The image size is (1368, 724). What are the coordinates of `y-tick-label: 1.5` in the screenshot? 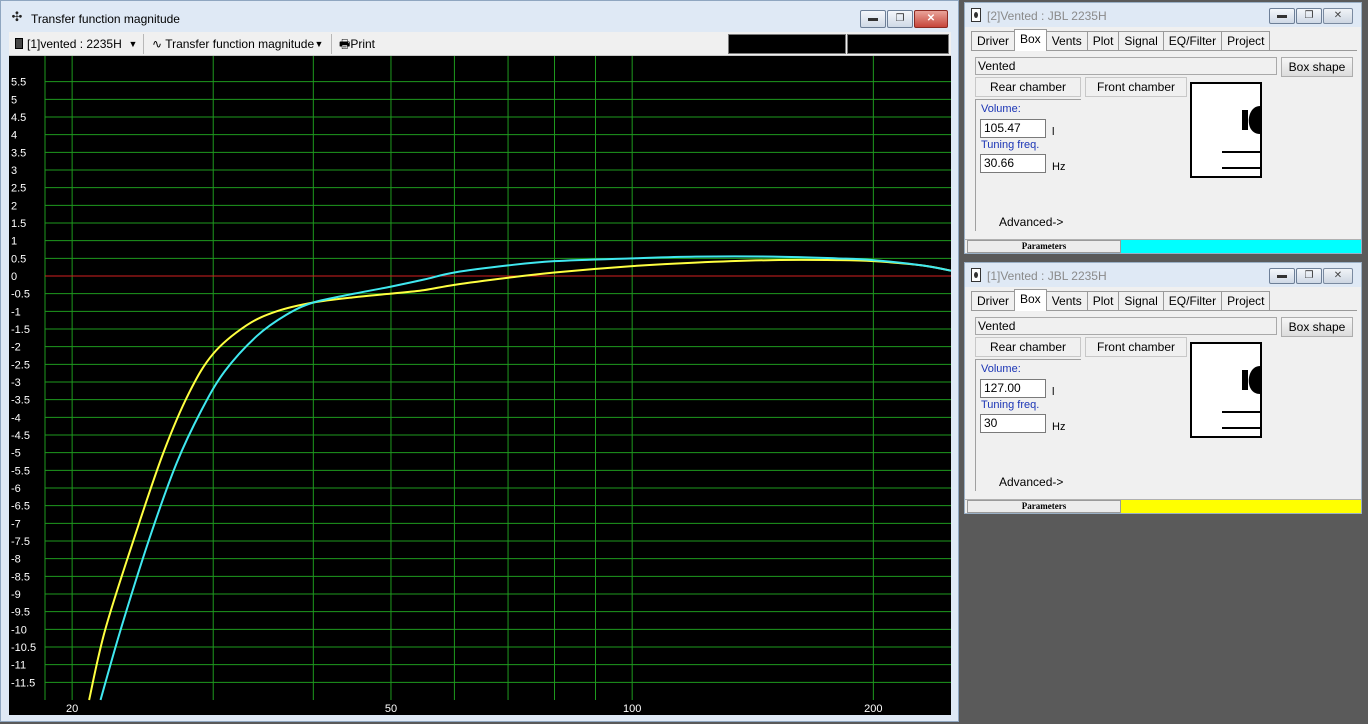 It's located at (18, 224).